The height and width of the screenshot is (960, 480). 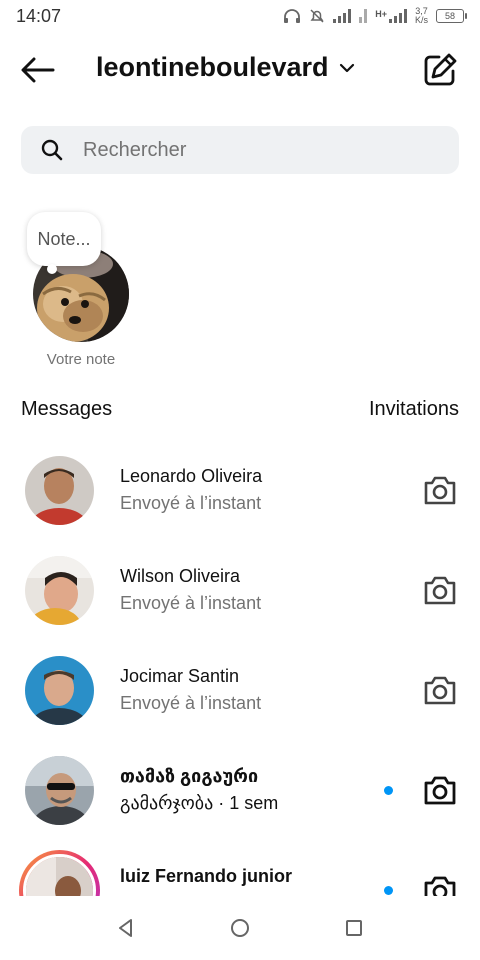 What do you see at coordinates (81, 359) in the screenshot?
I see `note-label: Votre note` at bounding box center [81, 359].